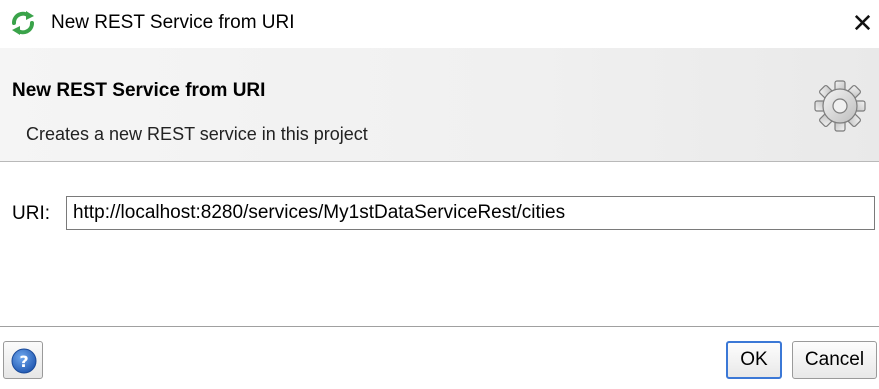 Image resolution: width=879 pixels, height=389 pixels. I want to click on close-icon: ✕, so click(862, 23).